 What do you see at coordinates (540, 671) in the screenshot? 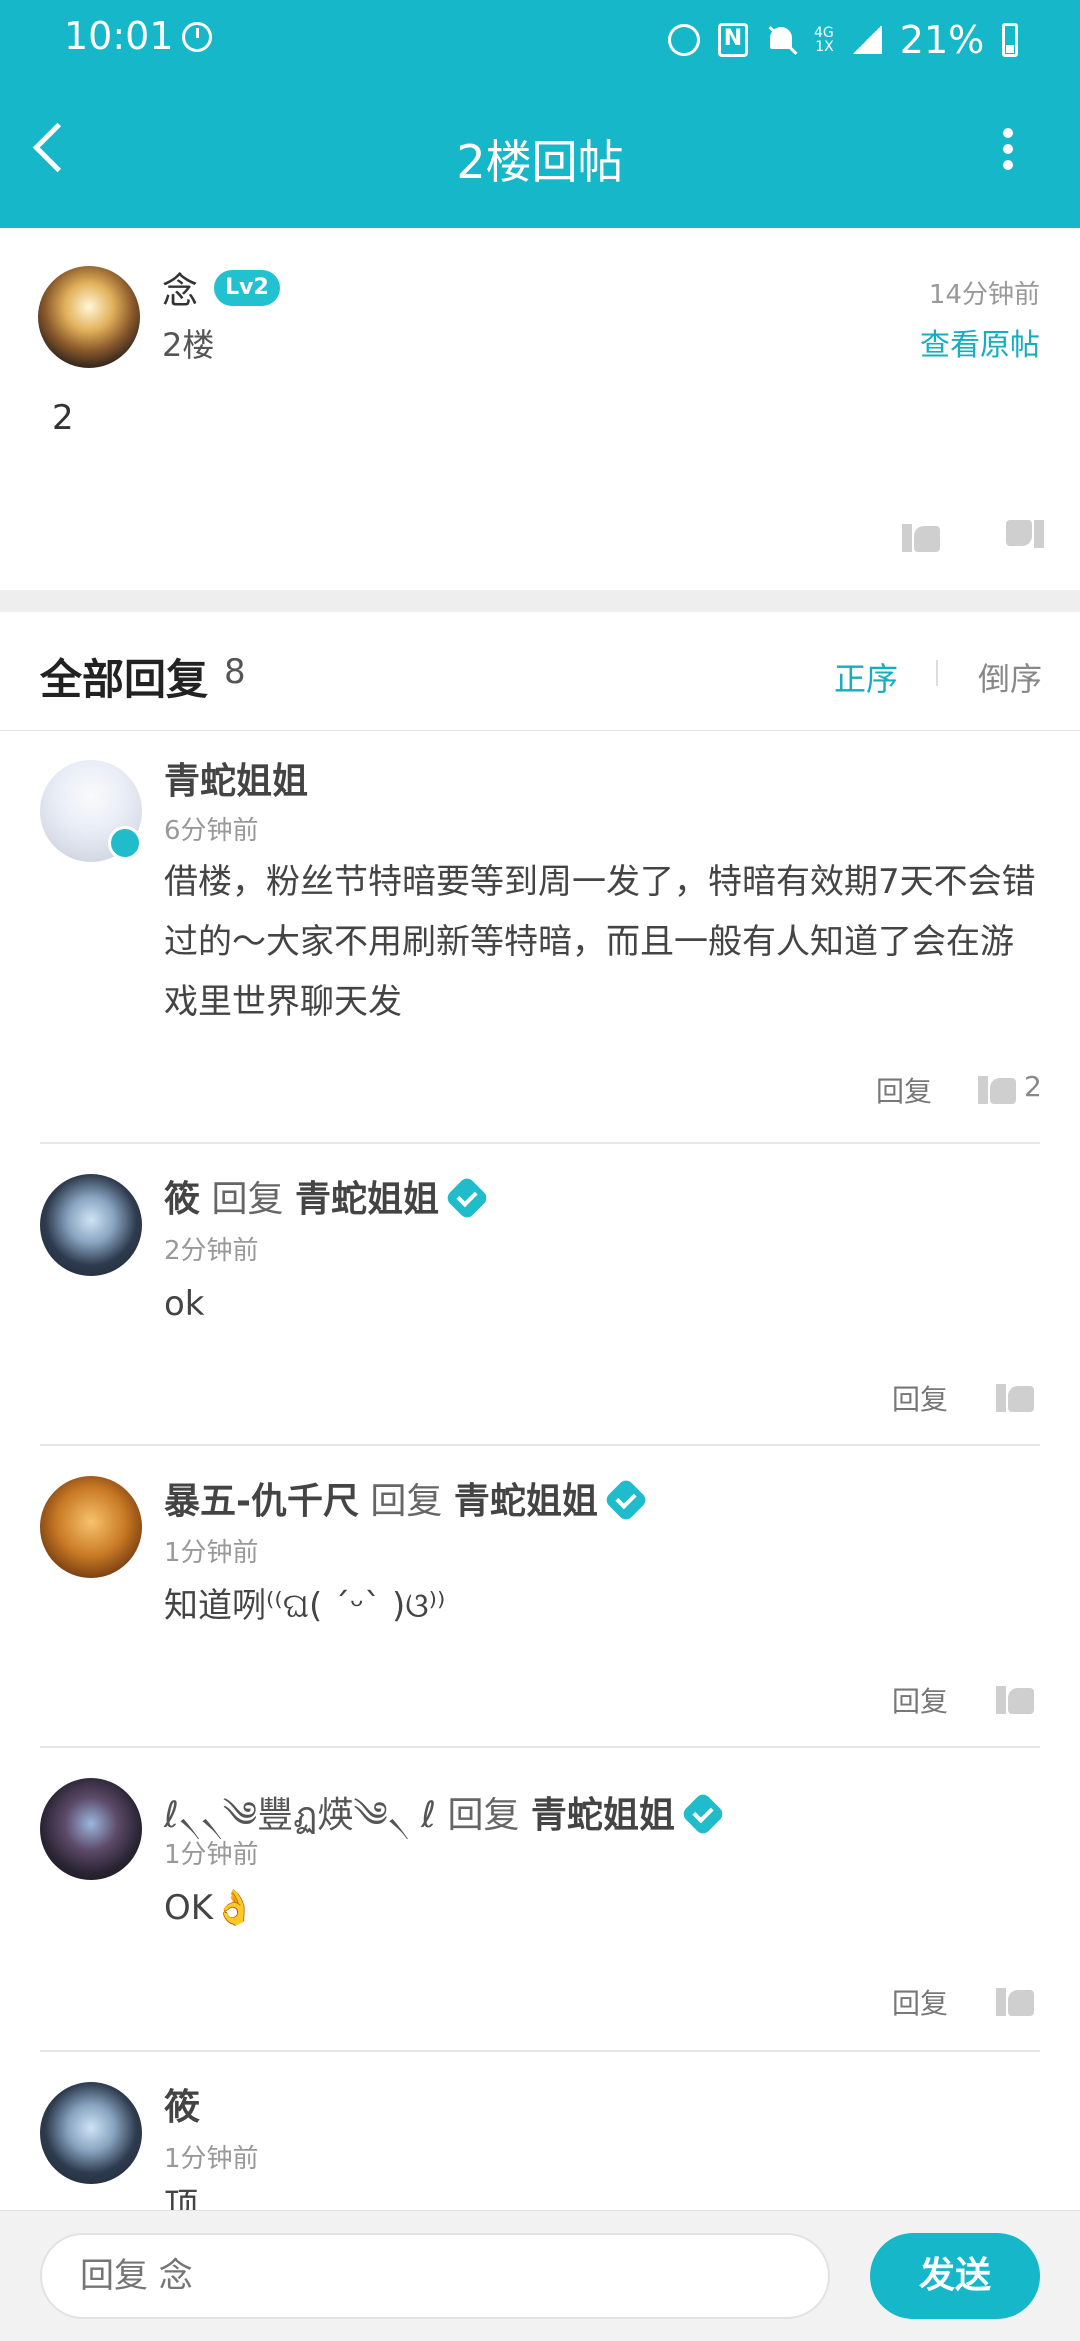
I see `replies-header: 全部回复 8 正序 倒序` at bounding box center [540, 671].